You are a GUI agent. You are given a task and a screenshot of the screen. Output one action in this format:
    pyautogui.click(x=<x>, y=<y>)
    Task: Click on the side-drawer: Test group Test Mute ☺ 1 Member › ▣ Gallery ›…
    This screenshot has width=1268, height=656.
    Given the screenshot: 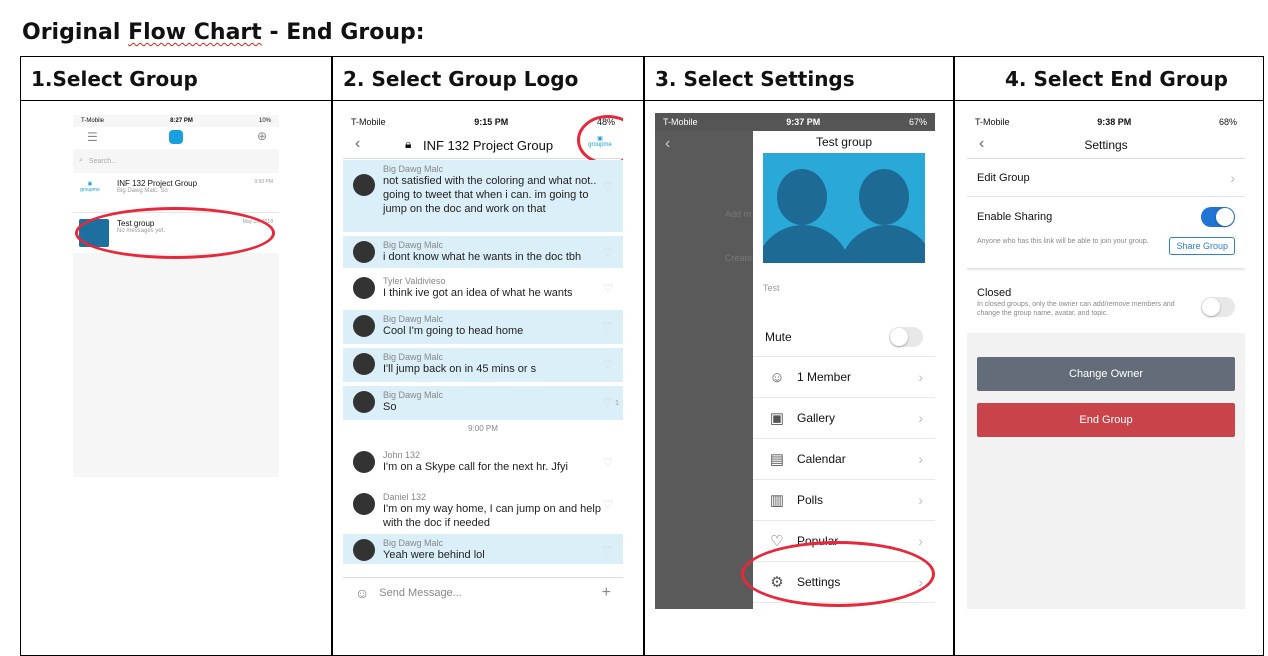 What is the action you would take?
    pyautogui.click(x=844, y=370)
    